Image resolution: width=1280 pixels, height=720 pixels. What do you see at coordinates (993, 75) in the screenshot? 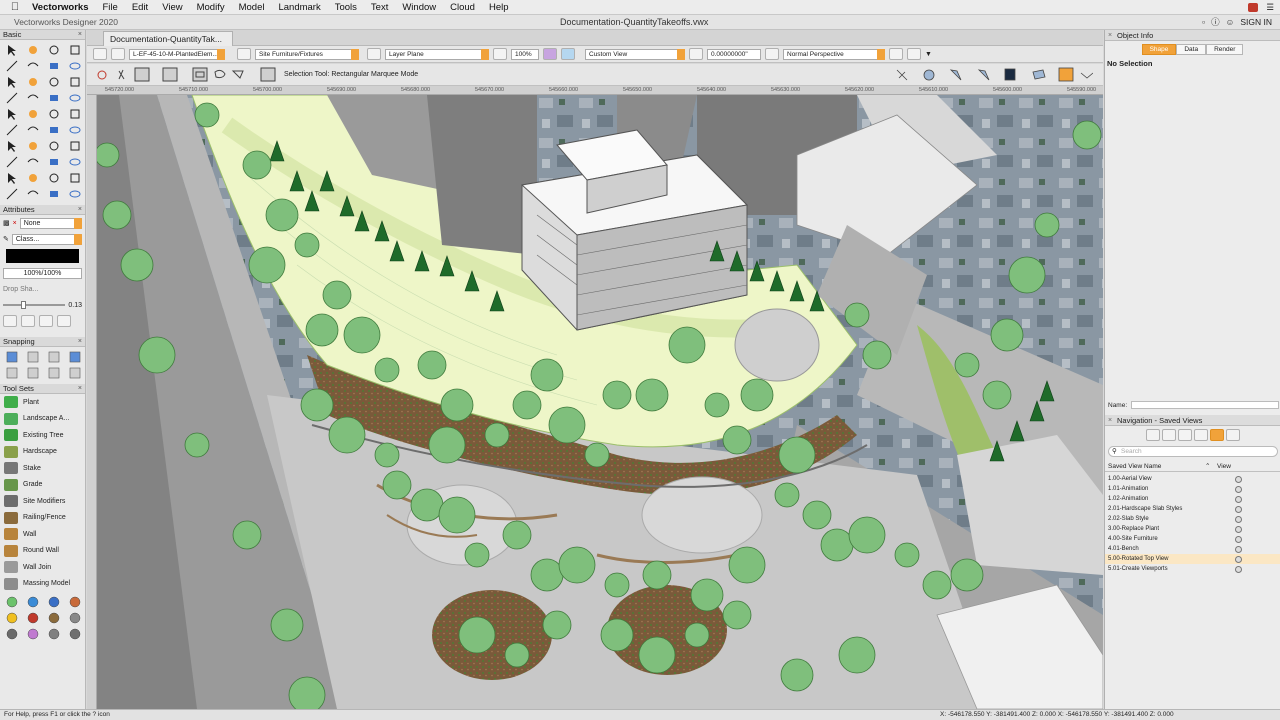
I see `snap-mode-icons` at bounding box center [993, 75].